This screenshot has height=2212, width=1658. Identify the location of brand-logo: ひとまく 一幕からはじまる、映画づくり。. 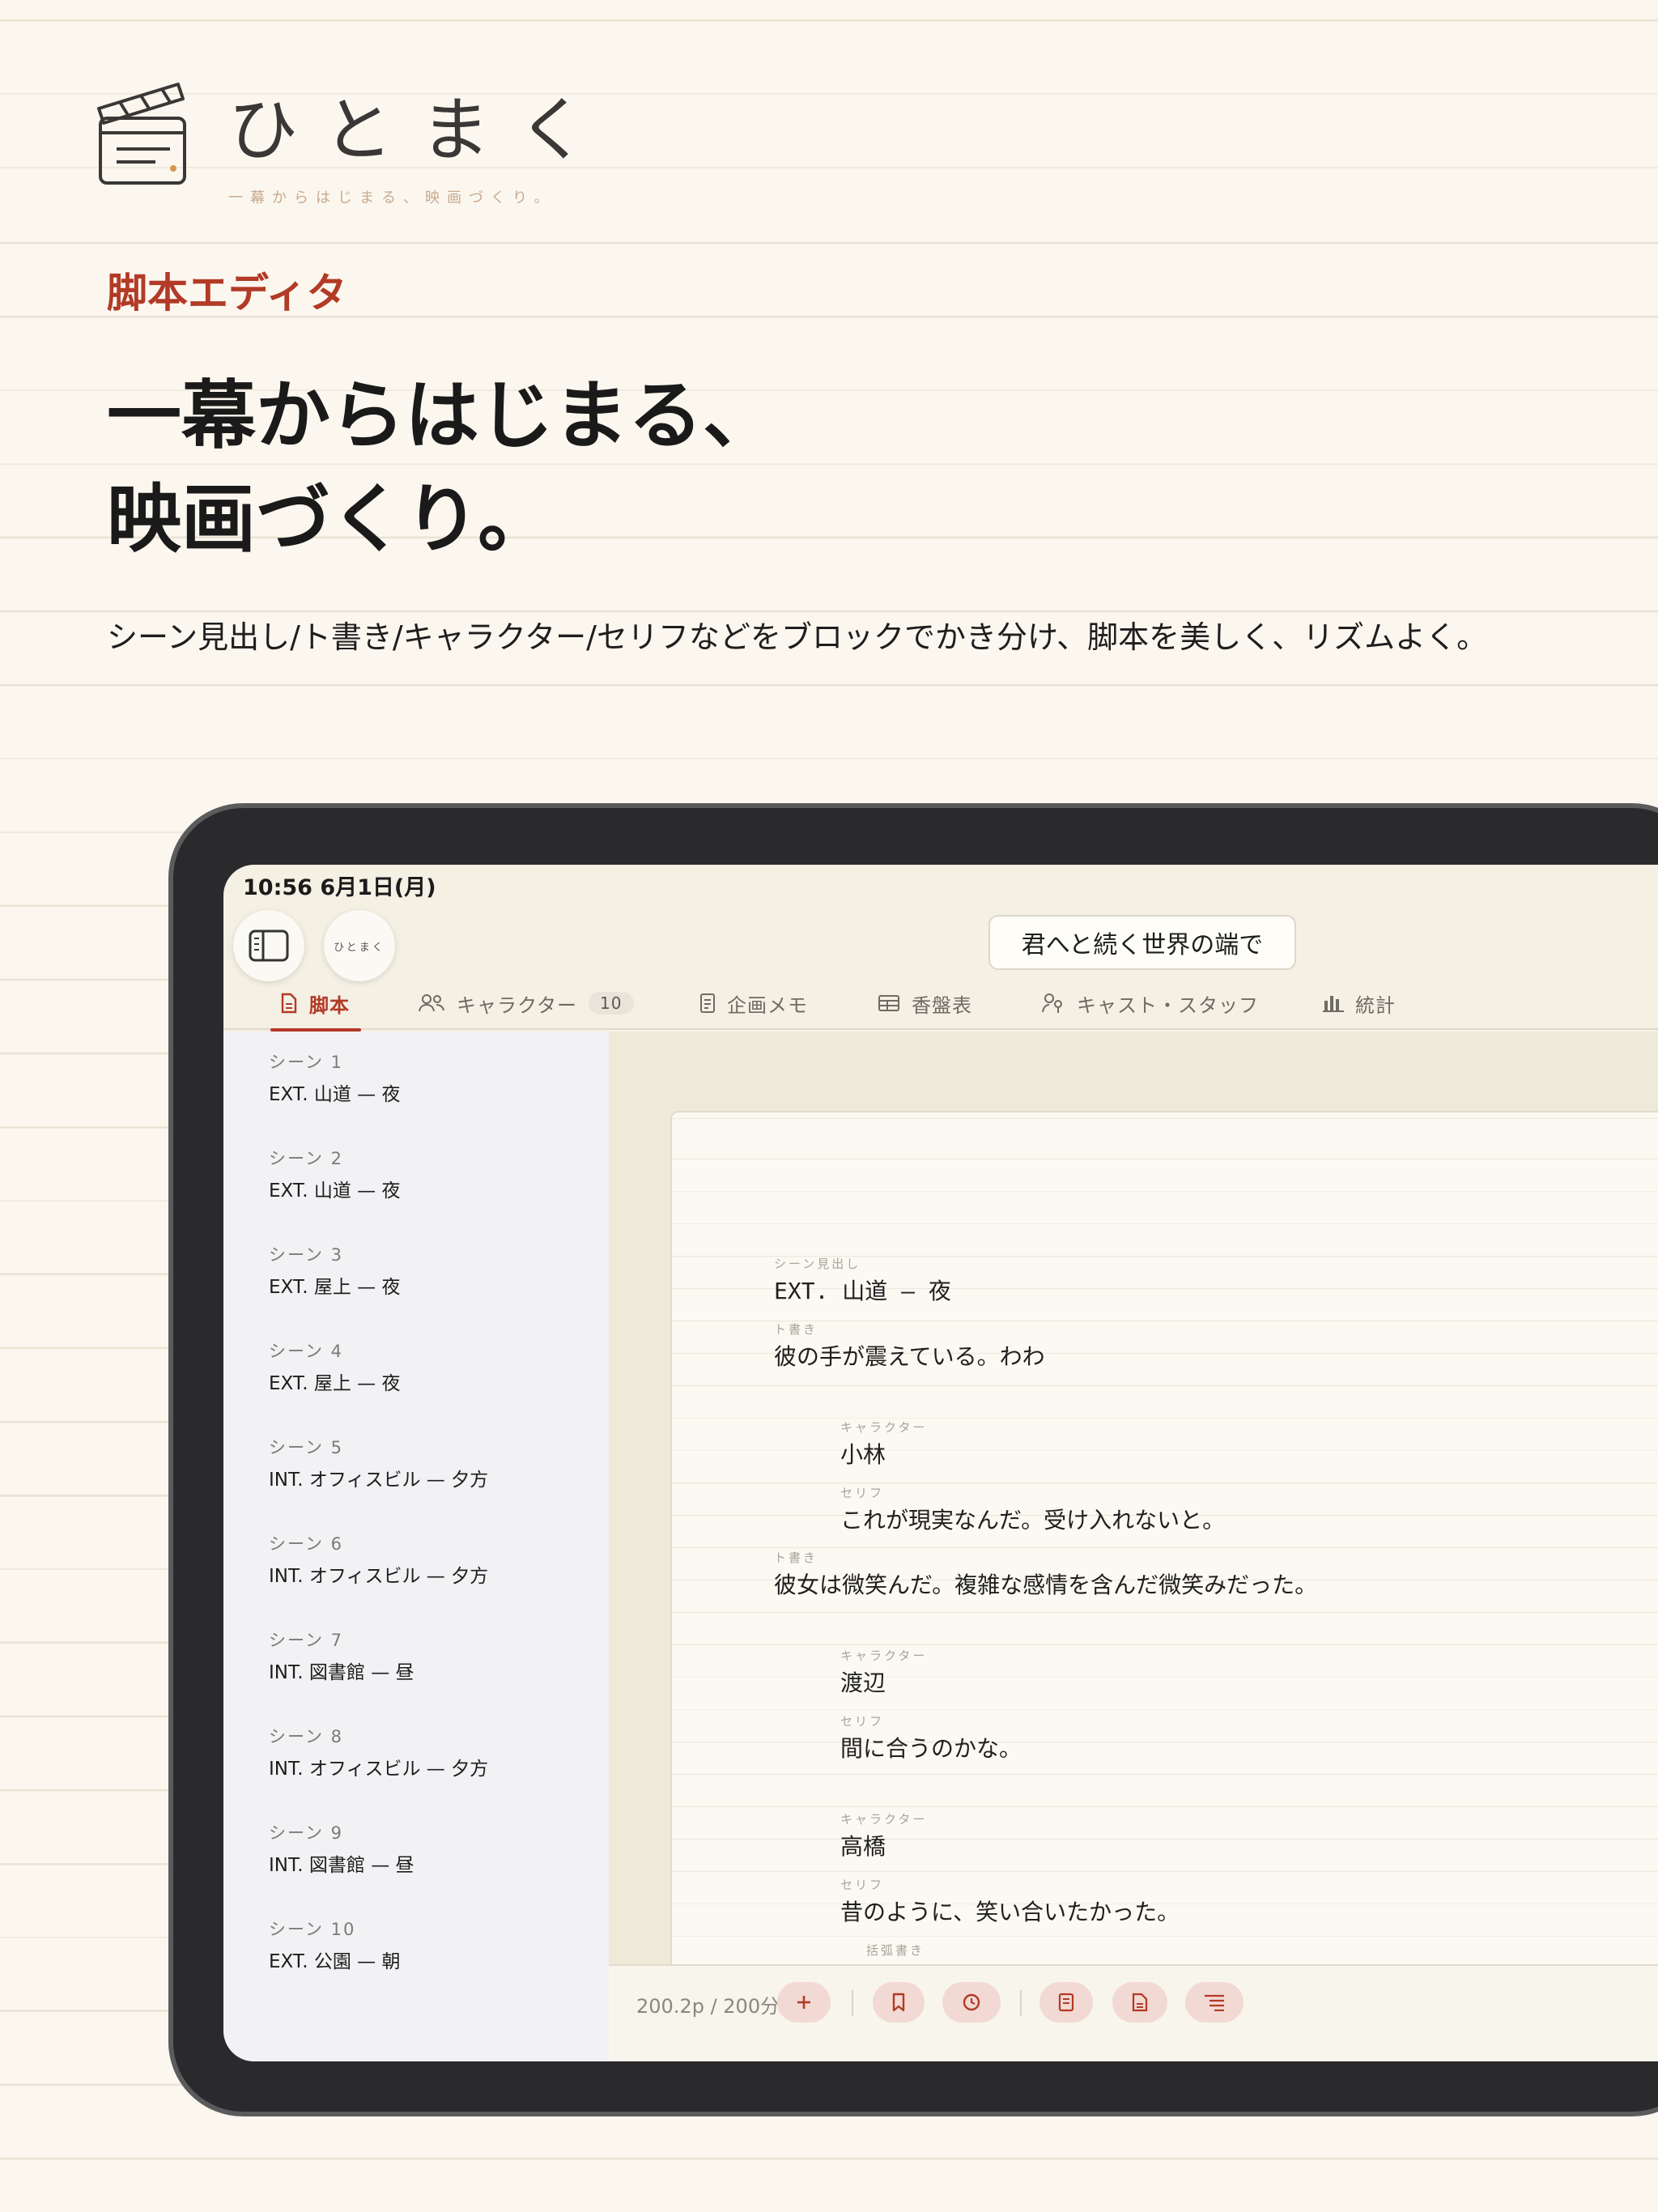
(355, 143).